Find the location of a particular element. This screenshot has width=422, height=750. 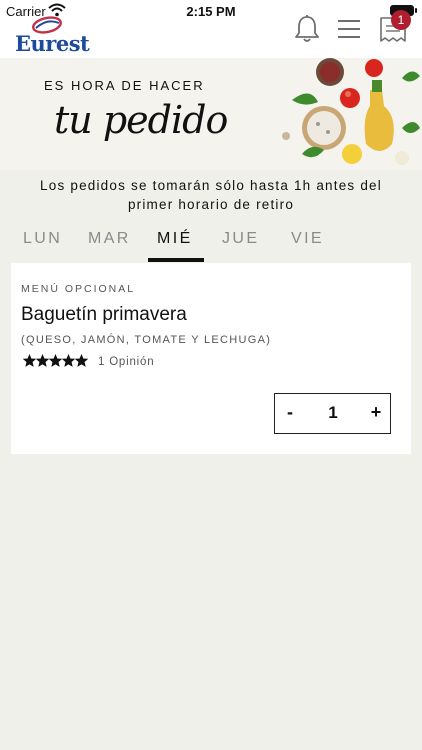

rating-stars is located at coordinates (55, 361).